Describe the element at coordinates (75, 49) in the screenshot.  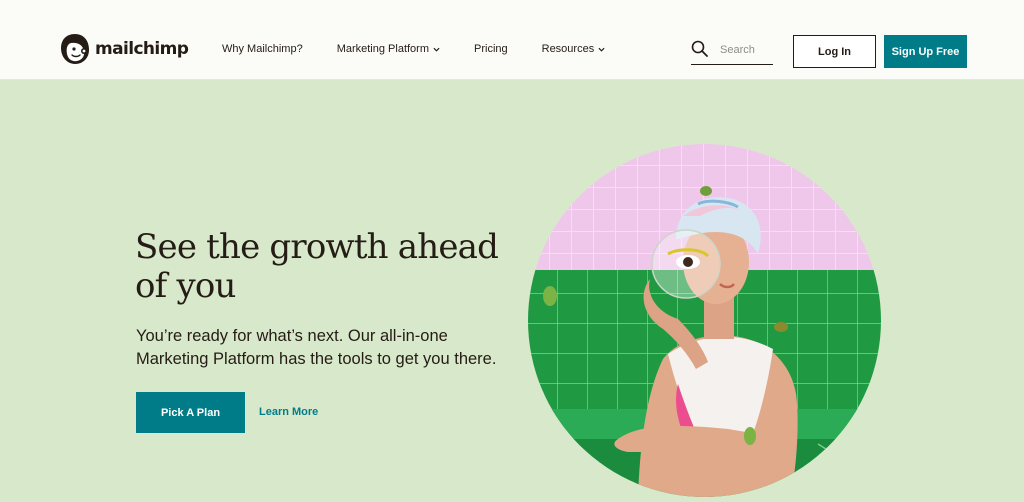
I see `freddie-logo-icon` at that location.